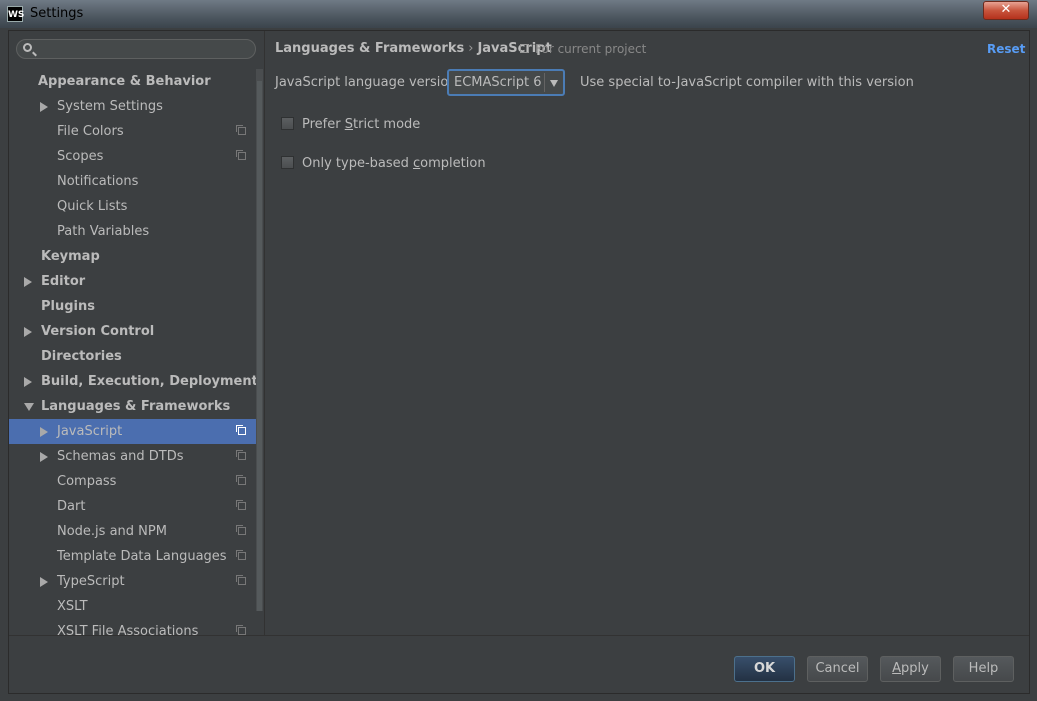 This screenshot has width=1037, height=701. I want to click on sidebar-item-label: System Settings, so click(110, 106).